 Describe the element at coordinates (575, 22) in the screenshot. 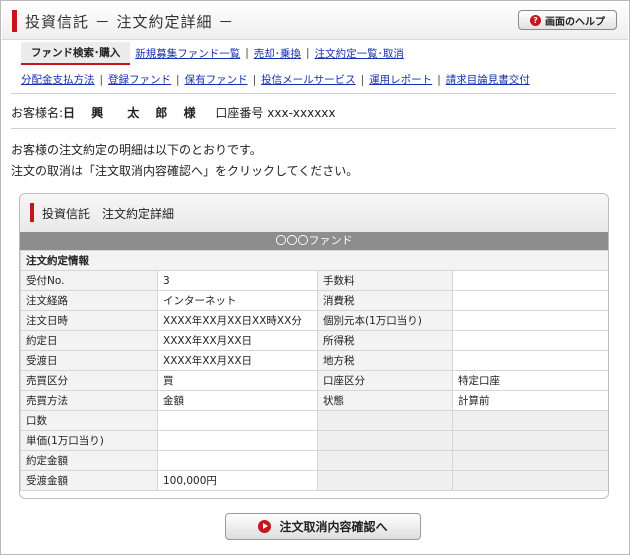

I see `help-button-label: 画面のヘルプ` at that location.